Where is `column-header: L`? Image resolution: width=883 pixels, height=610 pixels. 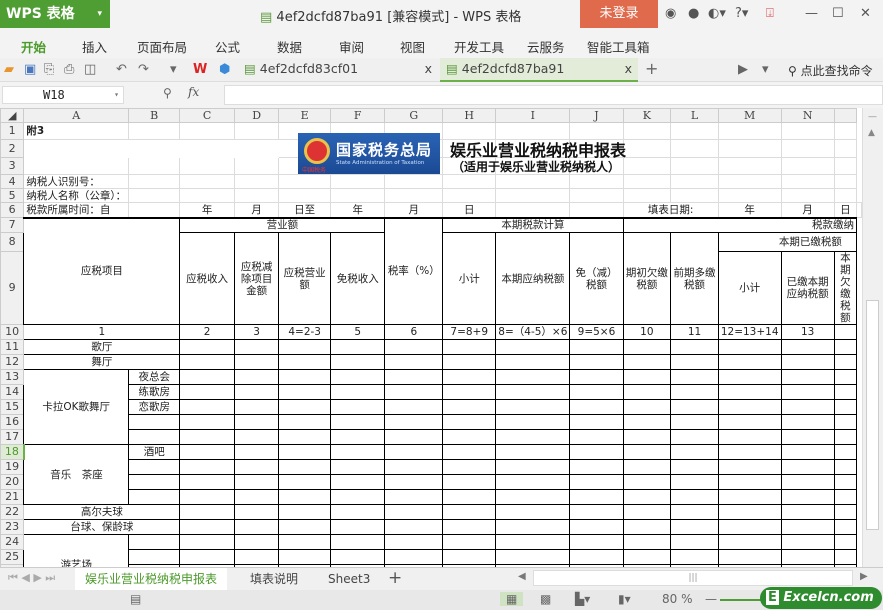
column-header: L is located at coordinates (694, 115).